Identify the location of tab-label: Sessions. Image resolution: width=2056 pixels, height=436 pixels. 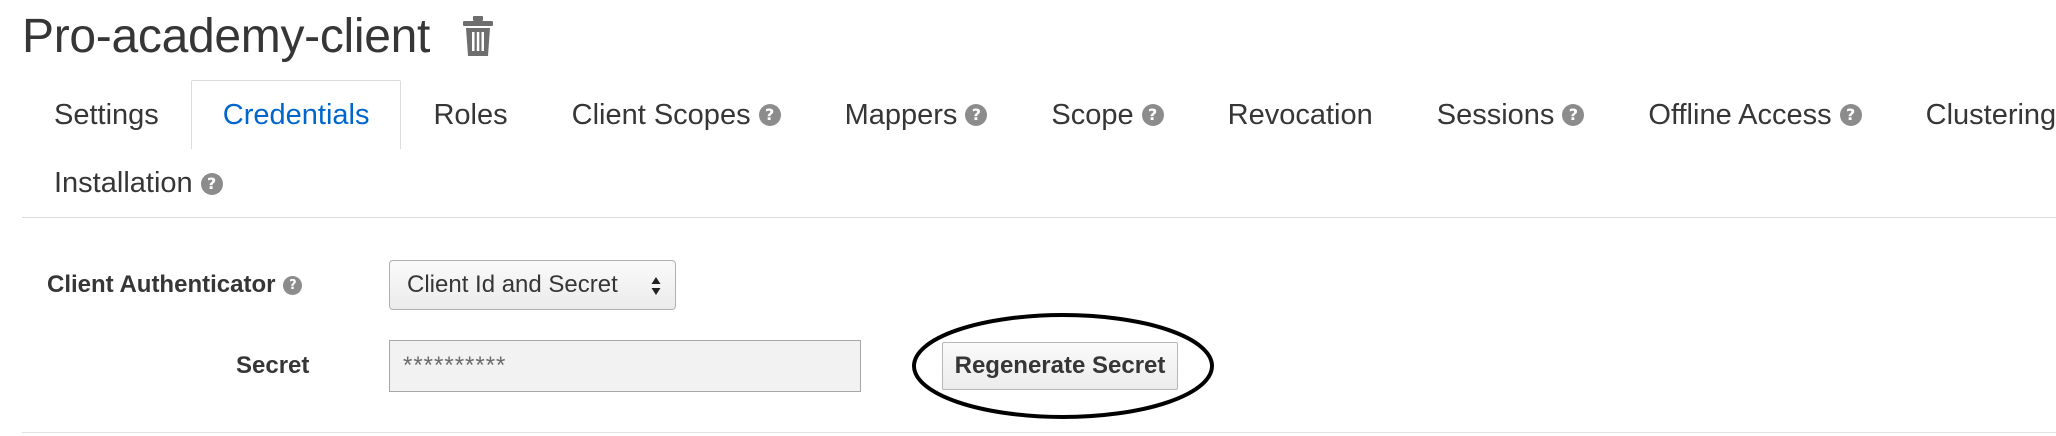
(1495, 114).